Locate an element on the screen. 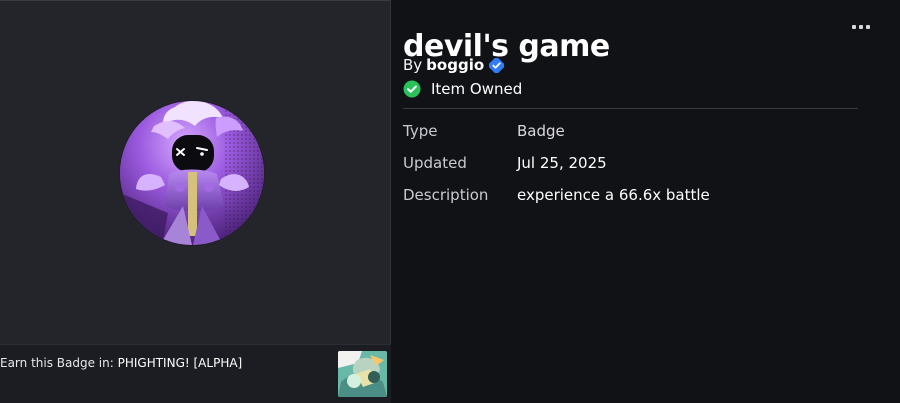 Image resolution: width=900 pixels, height=403 pixels. owned-status: Item Owned is located at coordinates (462, 89).